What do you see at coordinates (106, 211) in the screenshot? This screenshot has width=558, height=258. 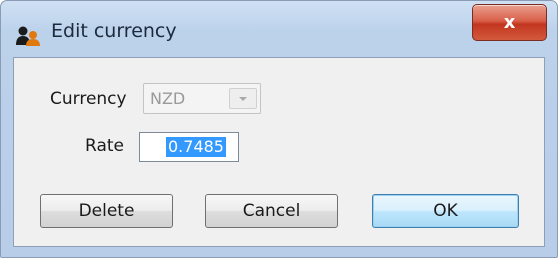 I see `delete-button: Delete` at bounding box center [106, 211].